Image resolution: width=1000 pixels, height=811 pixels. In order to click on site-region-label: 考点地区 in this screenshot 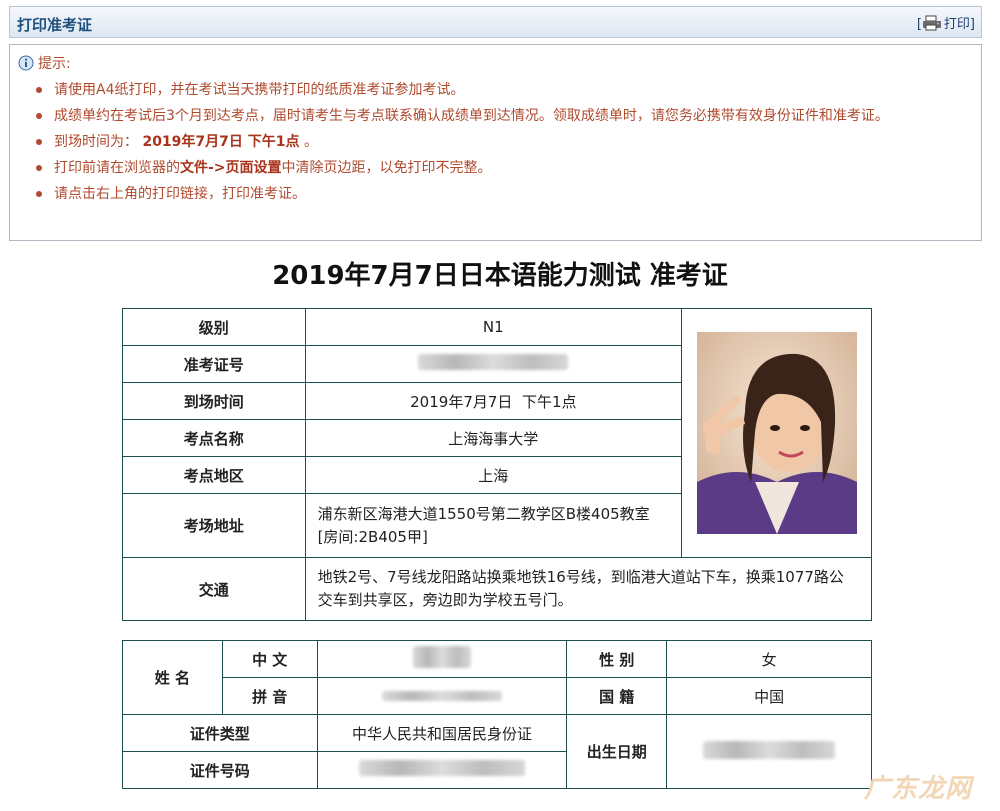, I will do `click(214, 475)`.